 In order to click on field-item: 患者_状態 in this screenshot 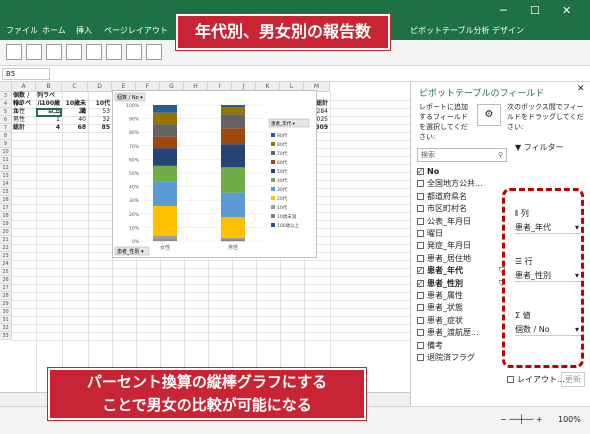, I will do `click(440, 308)`.